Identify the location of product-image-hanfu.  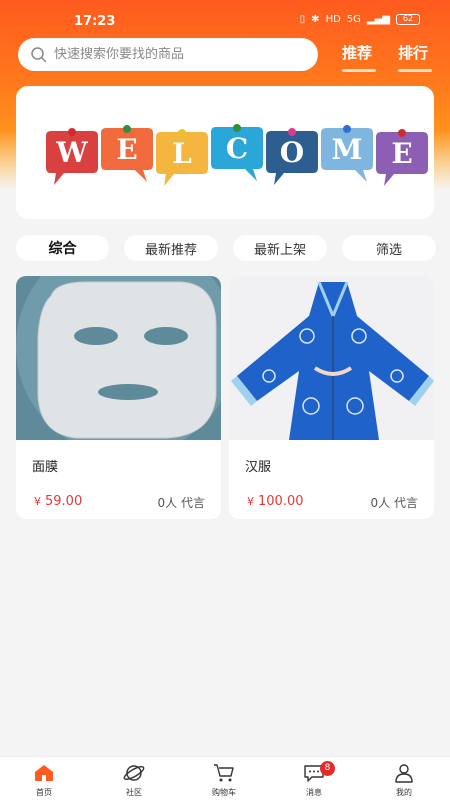
(331, 358).